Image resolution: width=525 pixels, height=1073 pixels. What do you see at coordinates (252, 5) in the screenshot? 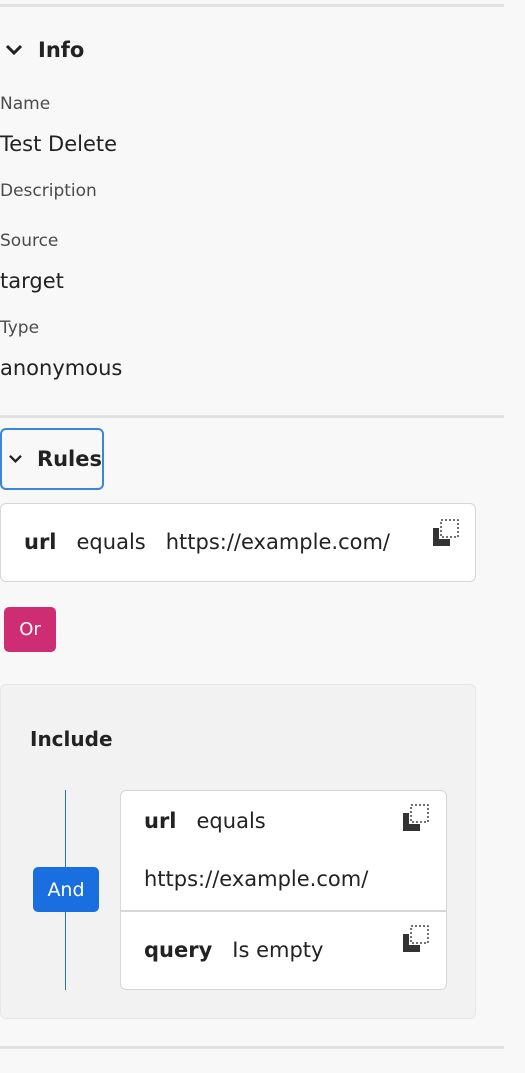
I see `top-divider` at bounding box center [252, 5].